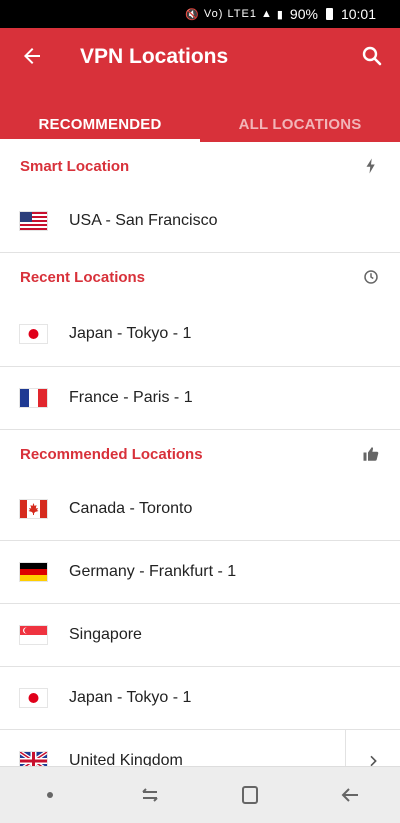 The image size is (400, 823). What do you see at coordinates (33, 509) in the screenshot?
I see `ca-flag-icon` at bounding box center [33, 509].